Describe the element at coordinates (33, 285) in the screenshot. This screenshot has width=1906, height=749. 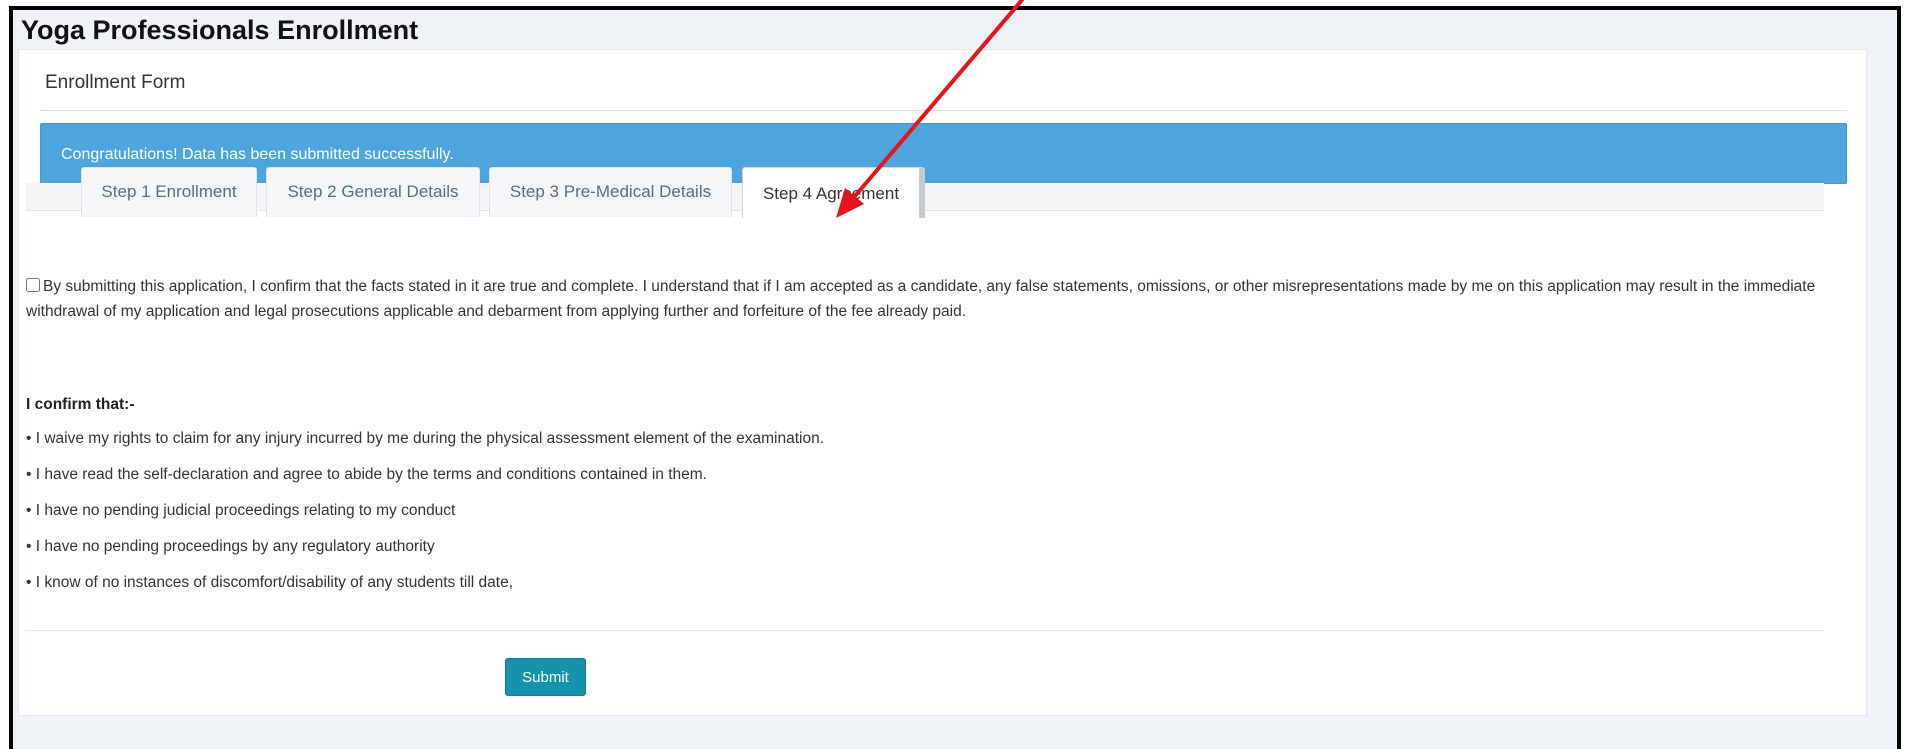
I see `agreement-checkbox` at that location.